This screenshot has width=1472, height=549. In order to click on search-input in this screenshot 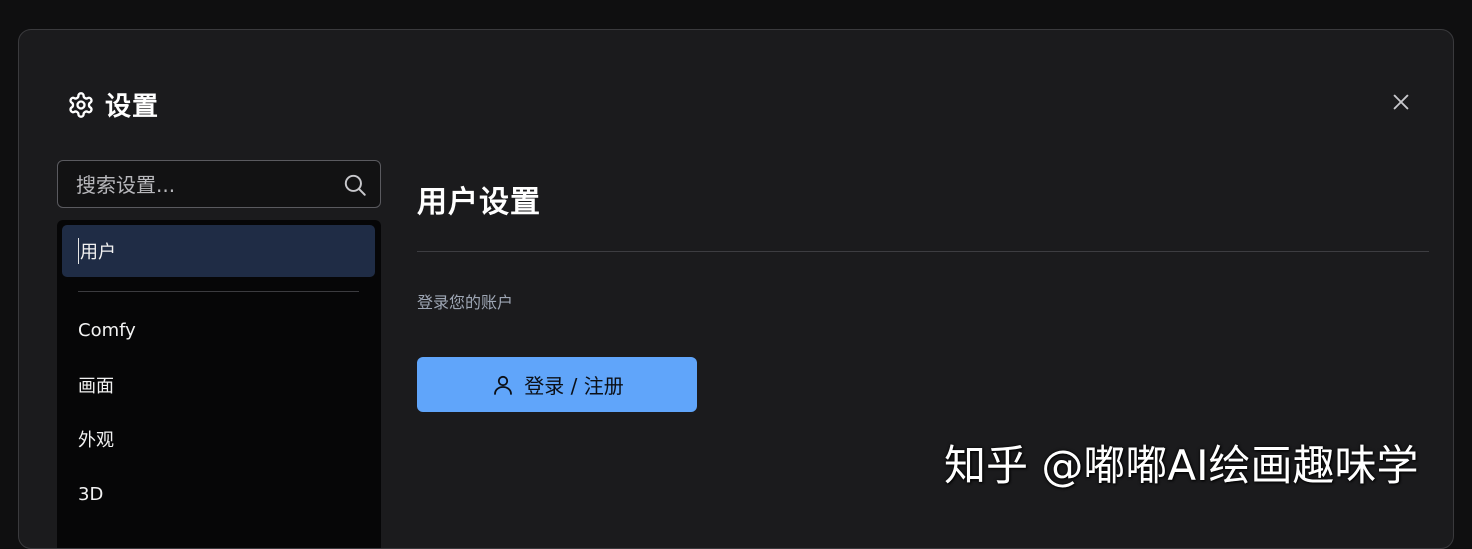, I will do `click(201, 185)`.